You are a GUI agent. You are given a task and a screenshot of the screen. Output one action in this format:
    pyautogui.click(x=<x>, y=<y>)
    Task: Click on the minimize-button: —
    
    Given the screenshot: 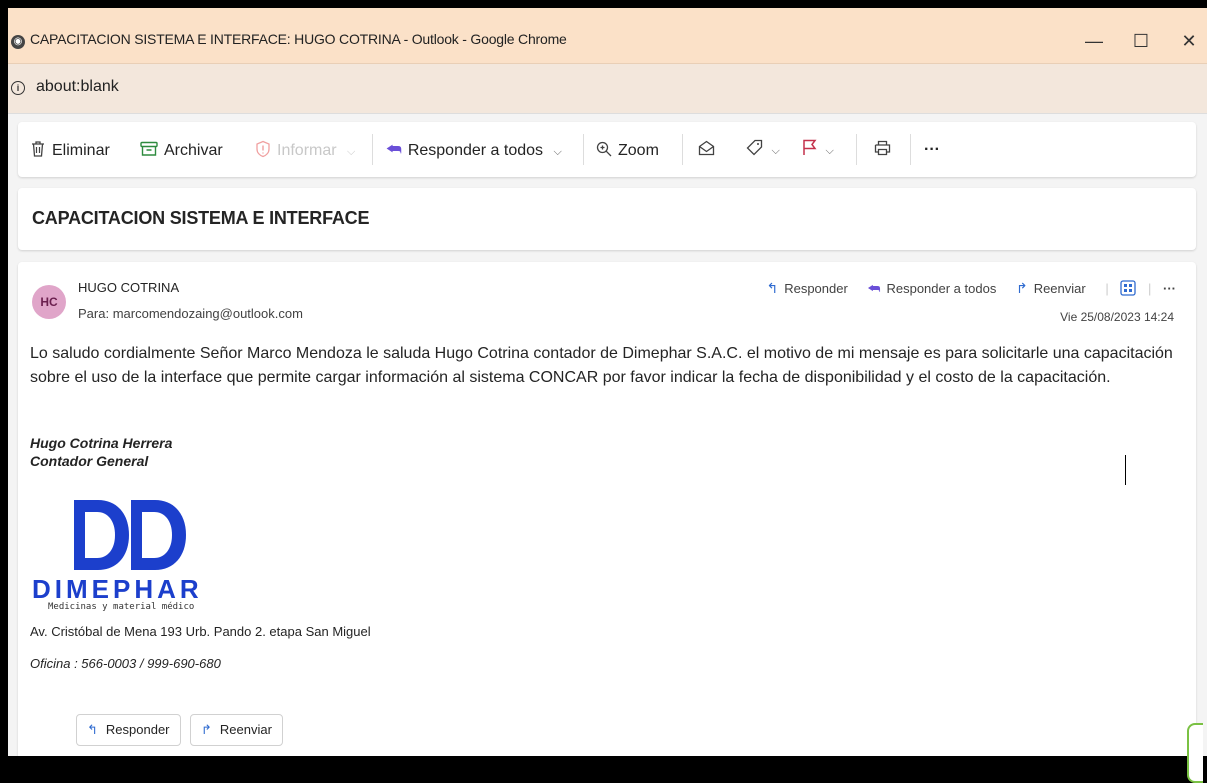 What is the action you would take?
    pyautogui.click(x=1094, y=41)
    